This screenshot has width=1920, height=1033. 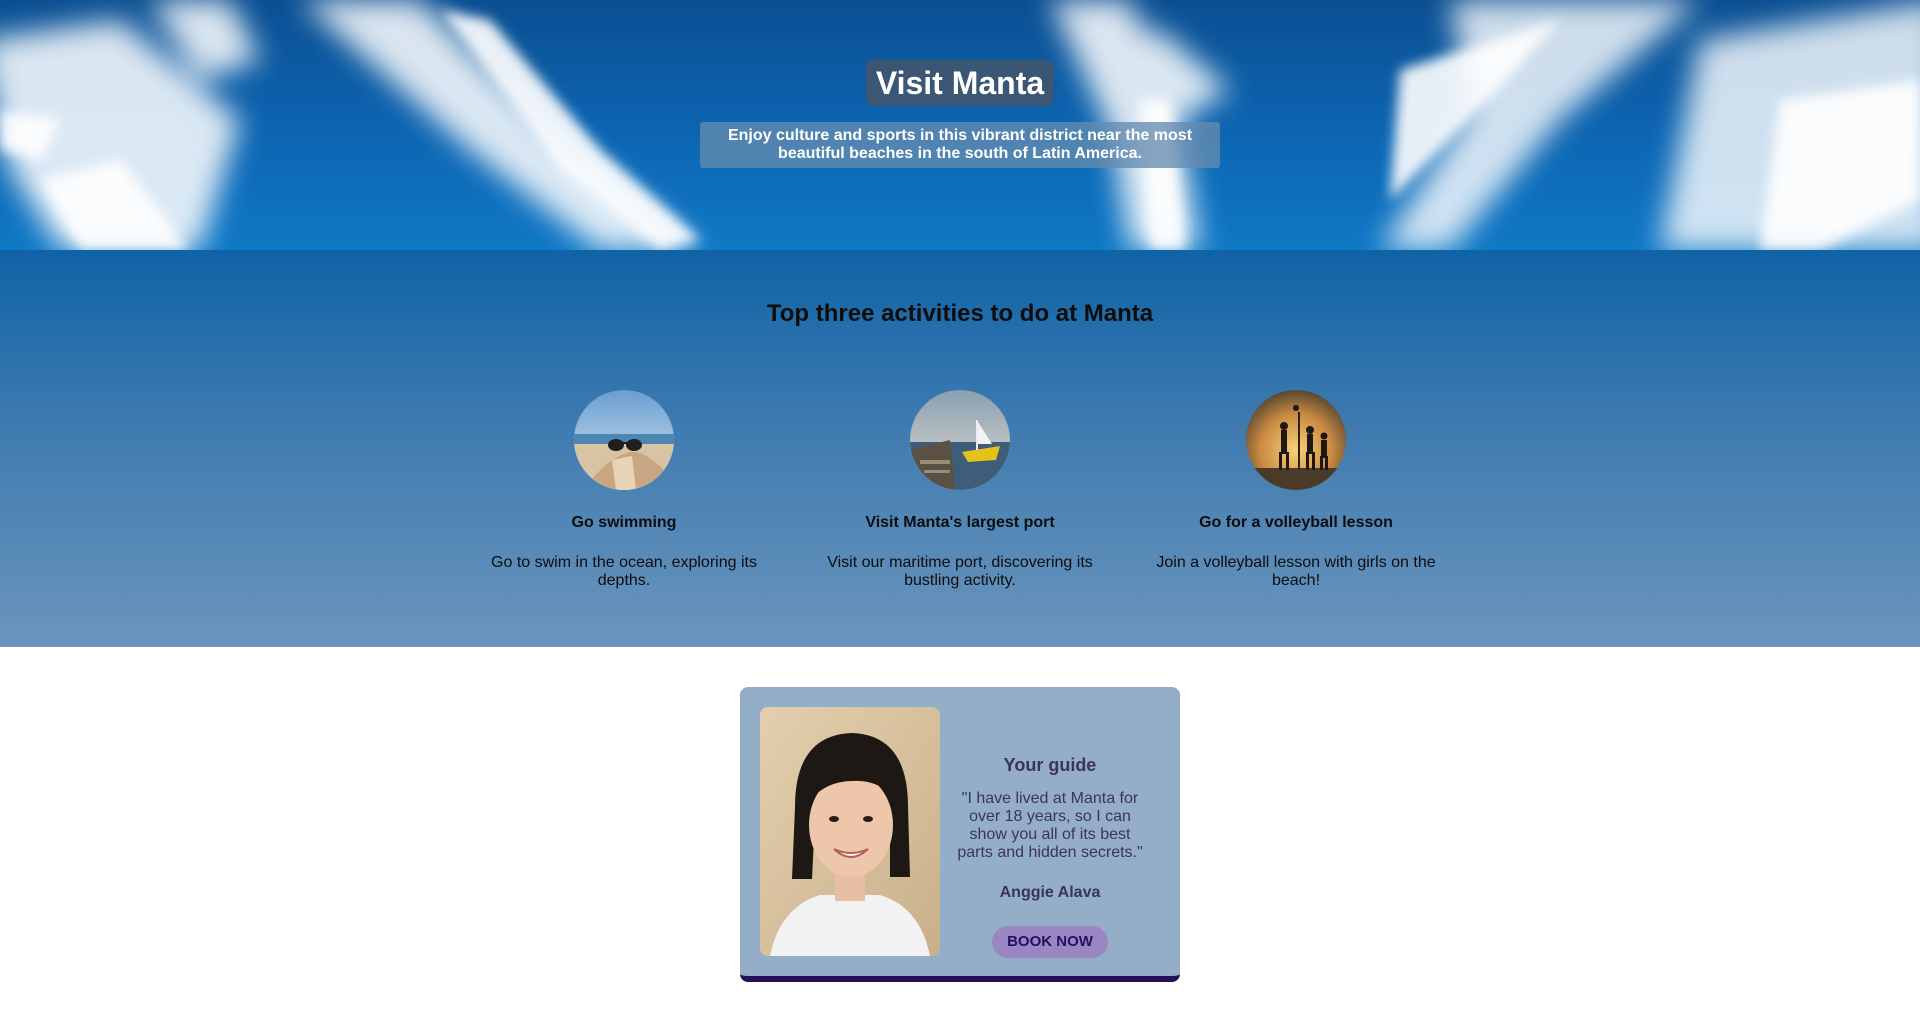 What do you see at coordinates (624, 440) in the screenshot?
I see `beach-sunglasses-photo` at bounding box center [624, 440].